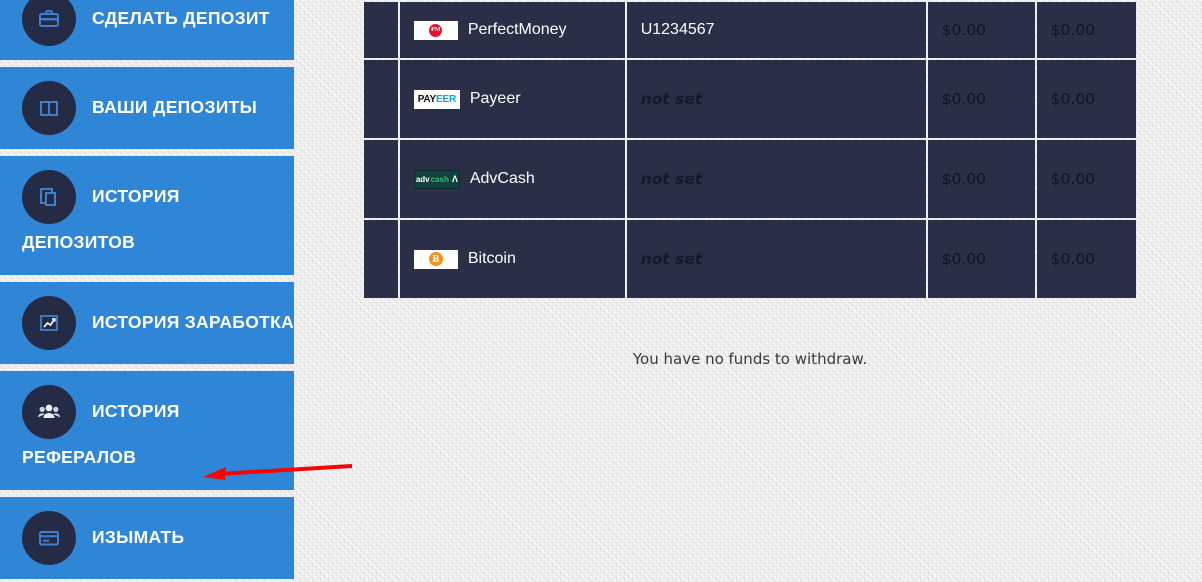  I want to click on method-cell: PM PerfectMoney, so click(512, 30).